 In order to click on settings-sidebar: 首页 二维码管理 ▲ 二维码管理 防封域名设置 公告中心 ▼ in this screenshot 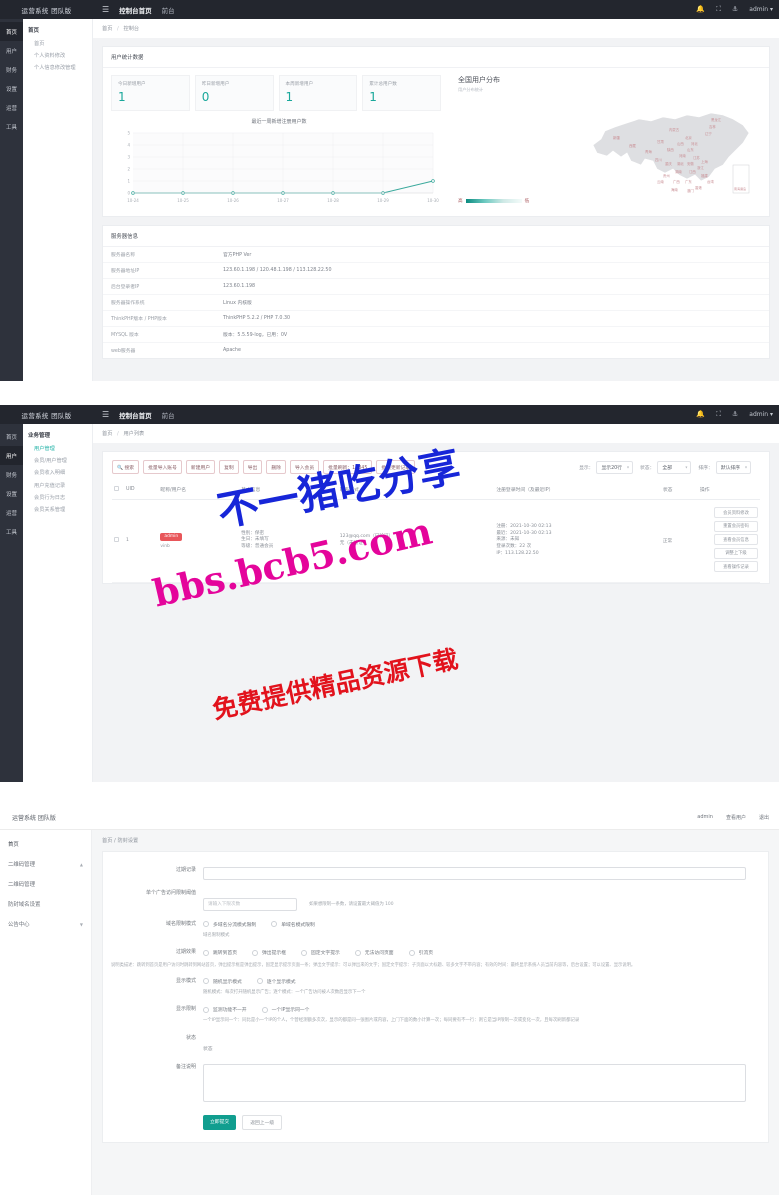, I will do `click(46, 1012)`.